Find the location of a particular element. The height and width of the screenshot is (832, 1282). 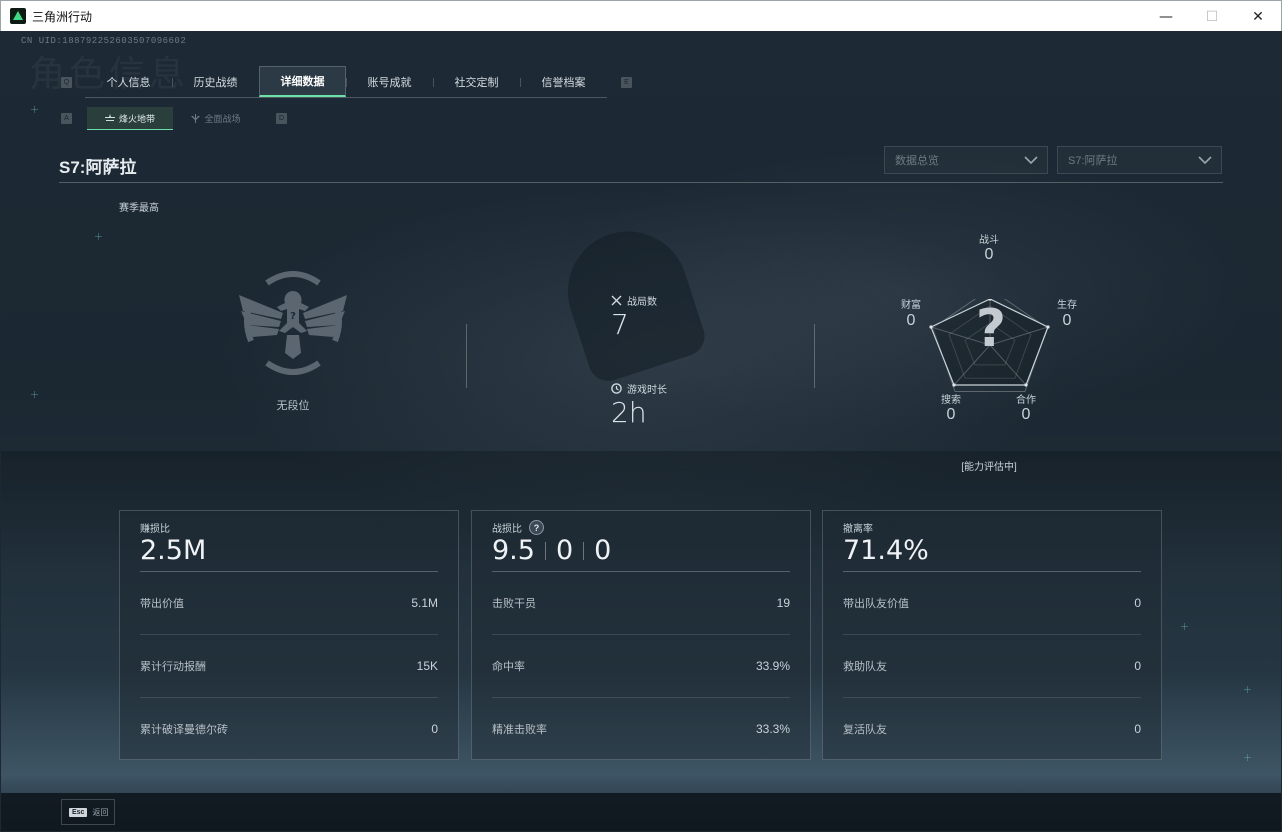

matches-value: 7 is located at coordinates (620, 324).